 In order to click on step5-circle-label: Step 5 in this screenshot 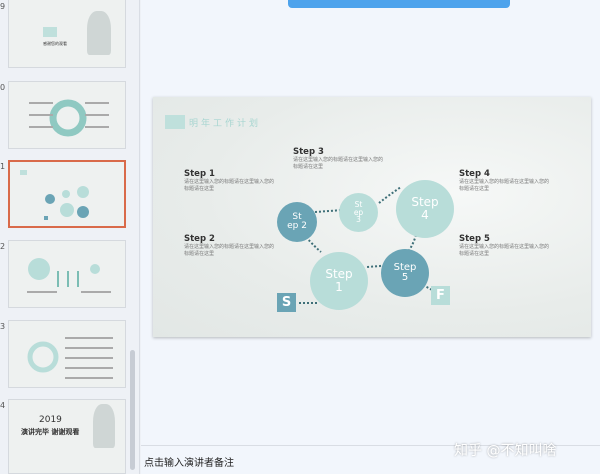, I will do `click(405, 272)`.